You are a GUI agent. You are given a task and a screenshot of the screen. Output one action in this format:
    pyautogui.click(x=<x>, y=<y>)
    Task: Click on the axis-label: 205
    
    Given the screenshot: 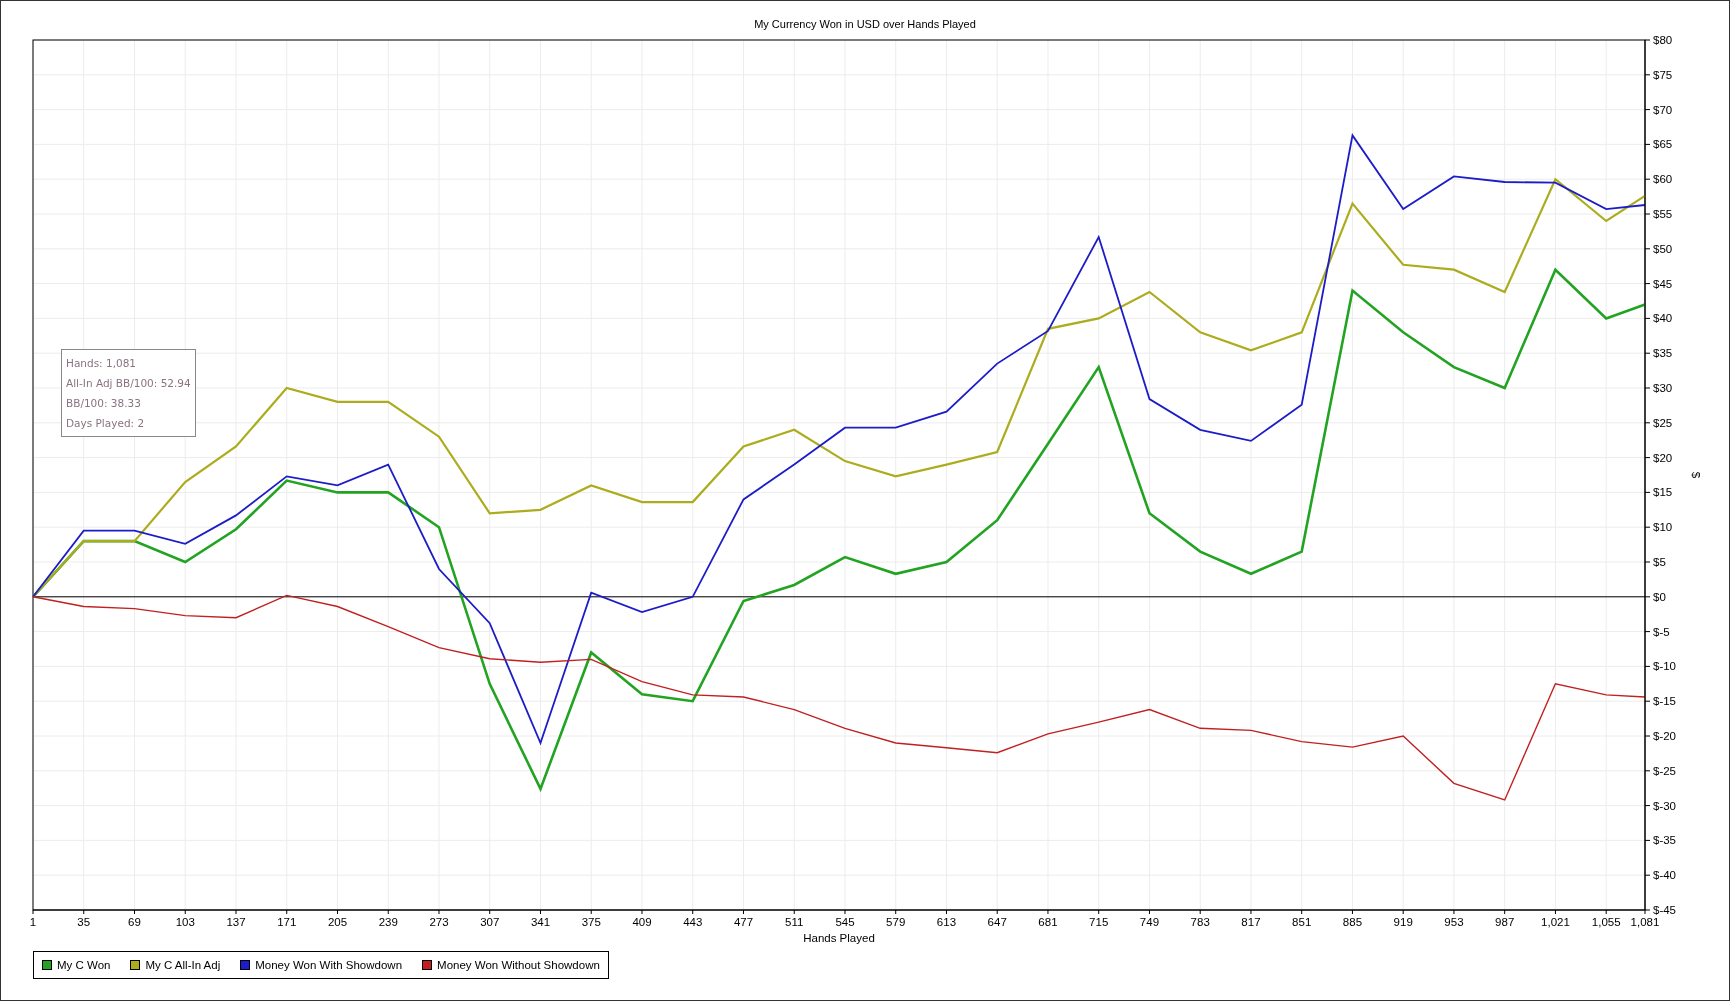 What is the action you would take?
    pyautogui.click(x=337, y=922)
    